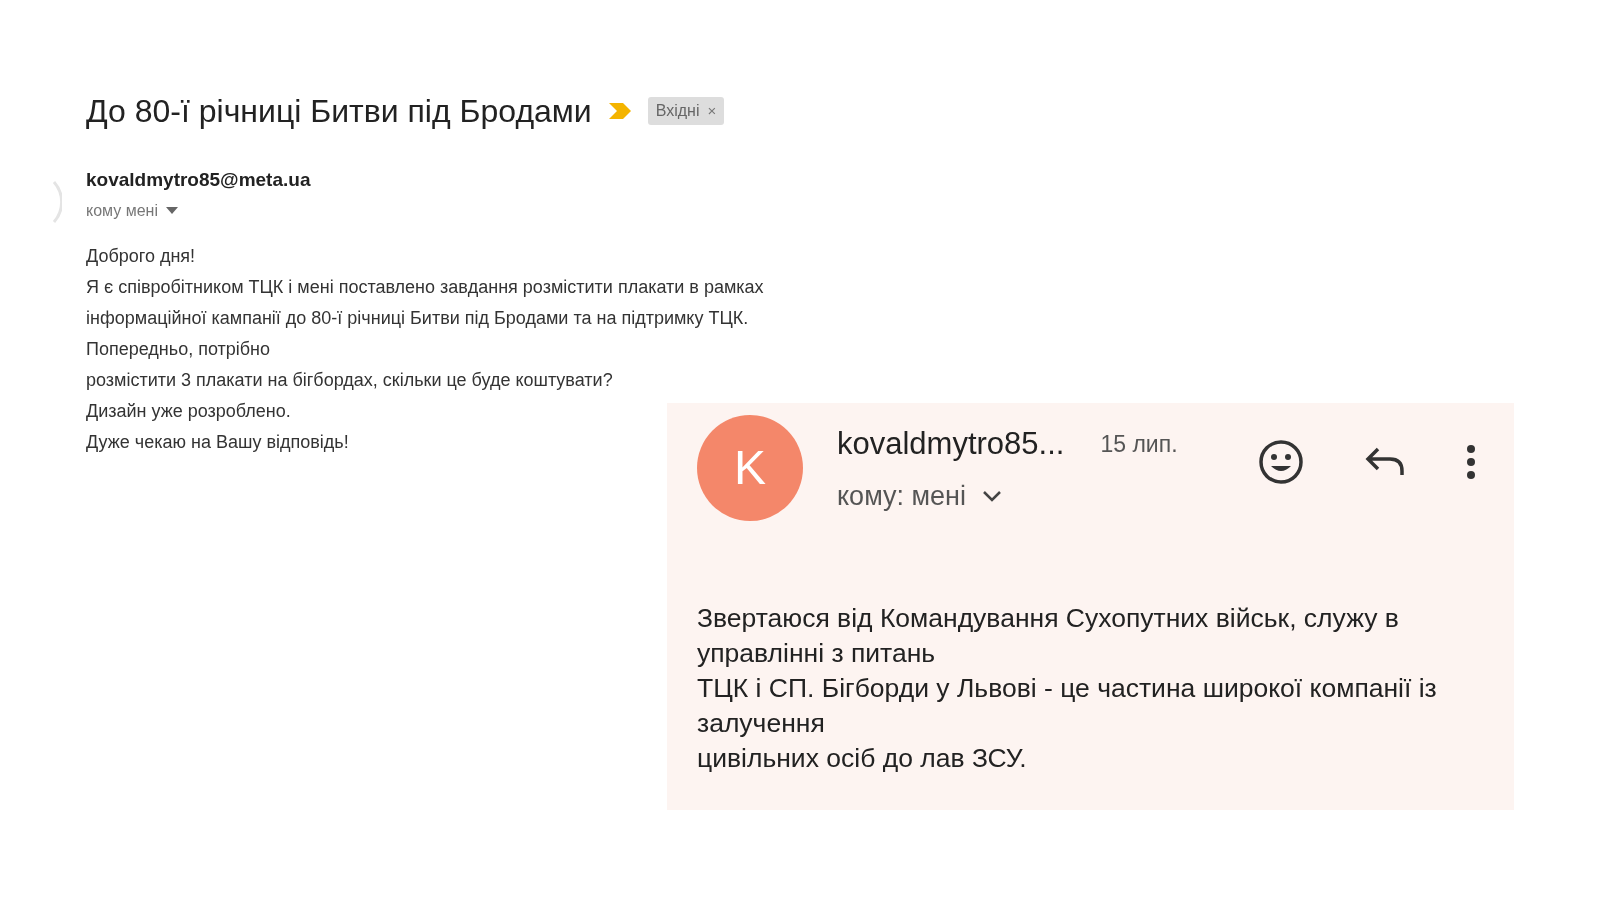 This screenshot has height=897, width=1600. Describe the element at coordinates (750, 468) in the screenshot. I see `sender-avatar: K` at that location.